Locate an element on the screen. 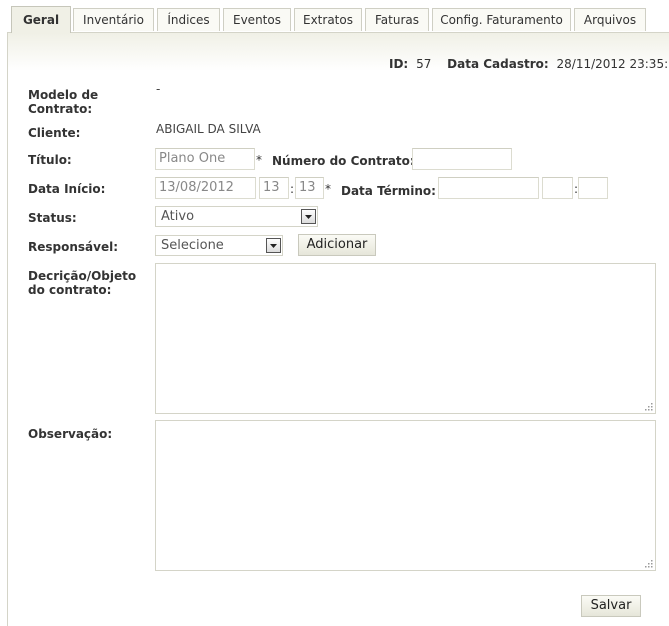 The width and height of the screenshot is (669, 626). responsavel-select-value: Selecione is located at coordinates (192, 245).